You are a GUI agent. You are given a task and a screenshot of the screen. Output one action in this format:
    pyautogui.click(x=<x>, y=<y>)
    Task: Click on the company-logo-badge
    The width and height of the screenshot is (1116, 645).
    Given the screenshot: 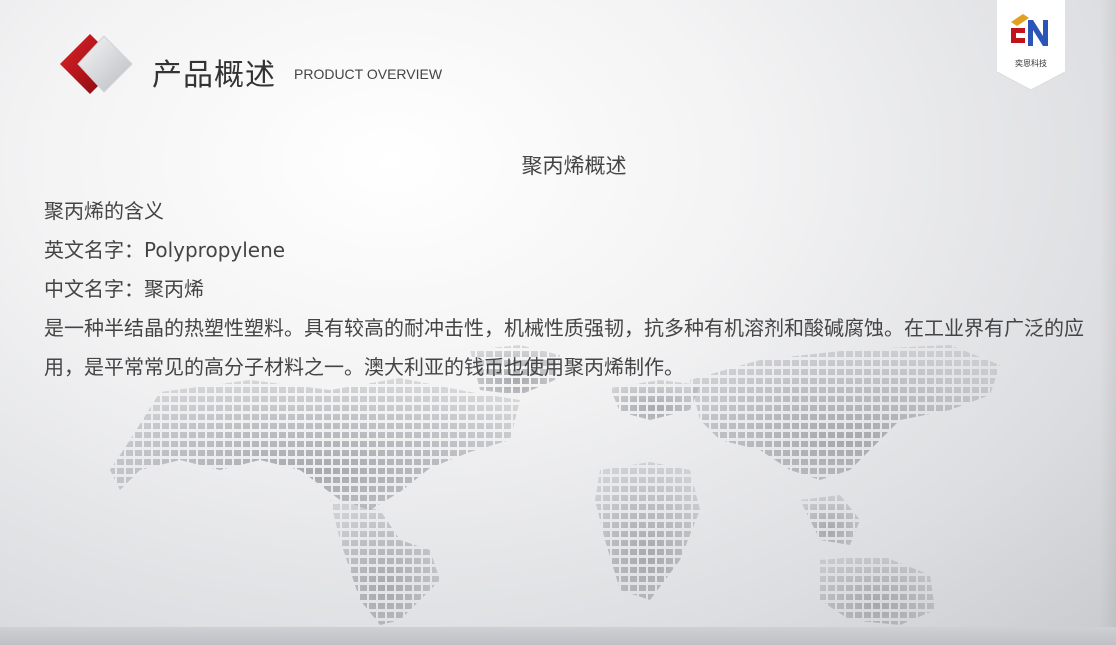 What is the action you would take?
    pyautogui.click(x=1031, y=45)
    